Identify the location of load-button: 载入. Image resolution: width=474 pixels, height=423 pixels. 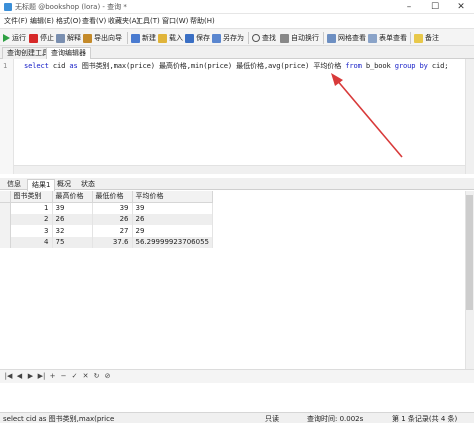
(170, 38).